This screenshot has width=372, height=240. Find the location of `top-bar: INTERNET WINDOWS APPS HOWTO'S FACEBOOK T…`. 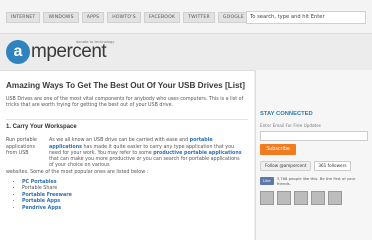

top-bar: INTERNET WINDOWS APPS HOWTO'S FACEBOOK T… is located at coordinates (186, 17).